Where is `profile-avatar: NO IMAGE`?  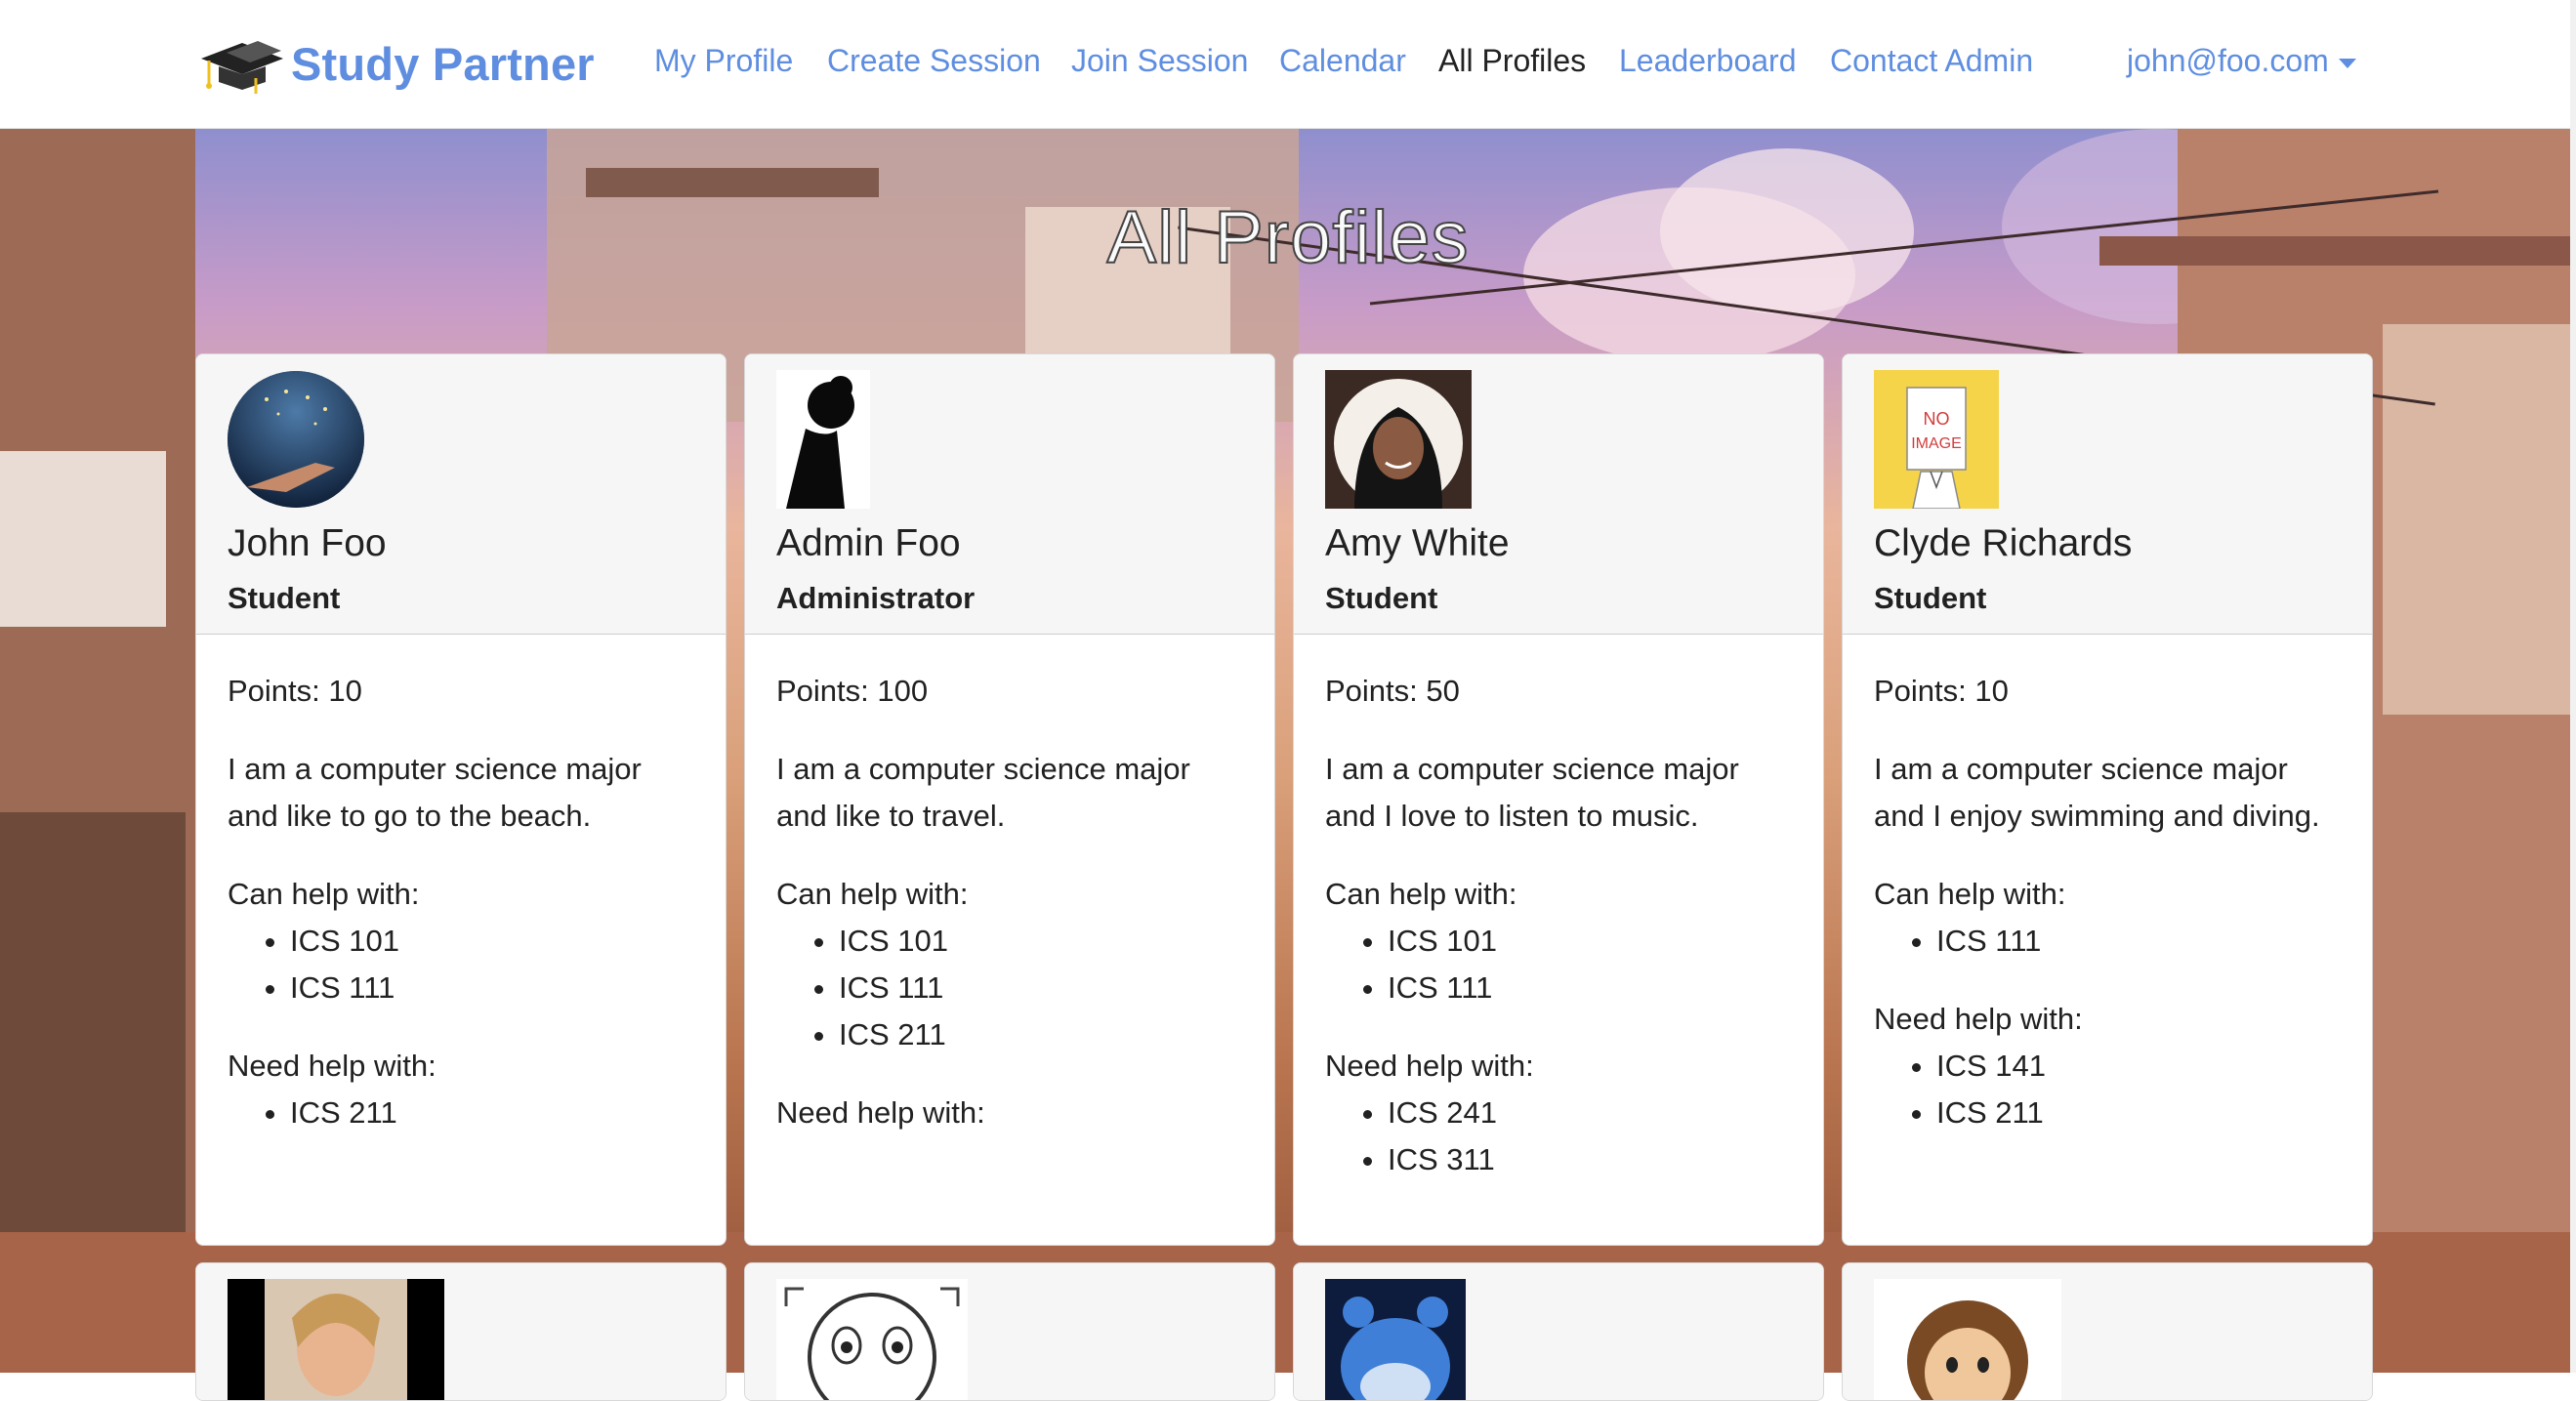
profile-avatar: NO IMAGE is located at coordinates (1936, 439).